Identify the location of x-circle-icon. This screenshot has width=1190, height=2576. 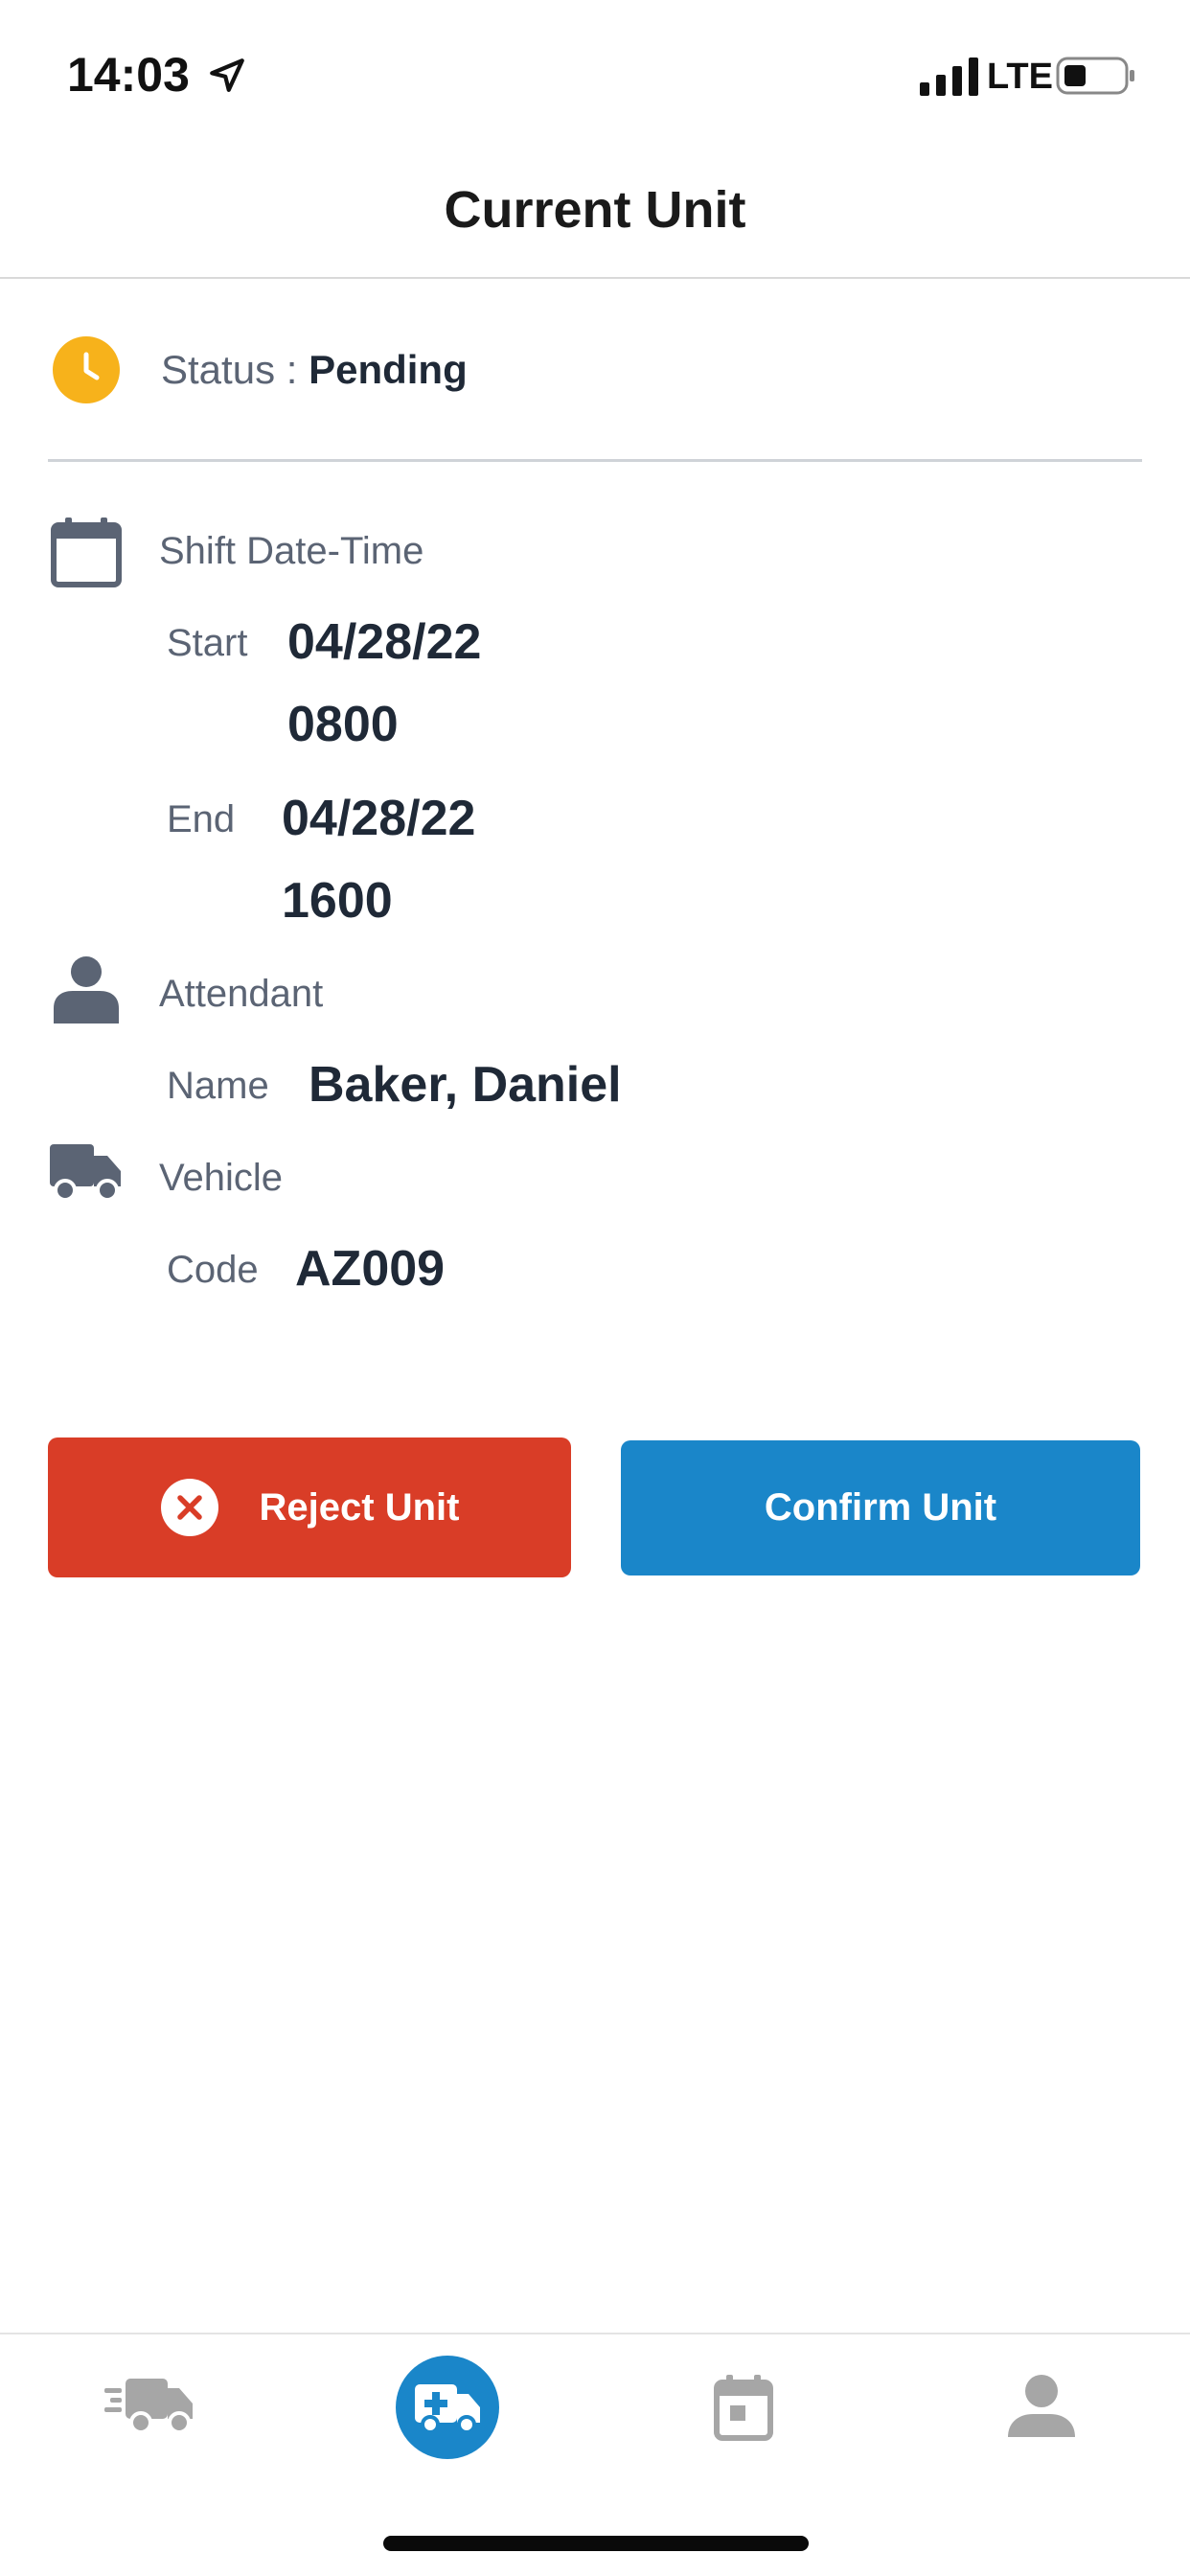
(189, 1507).